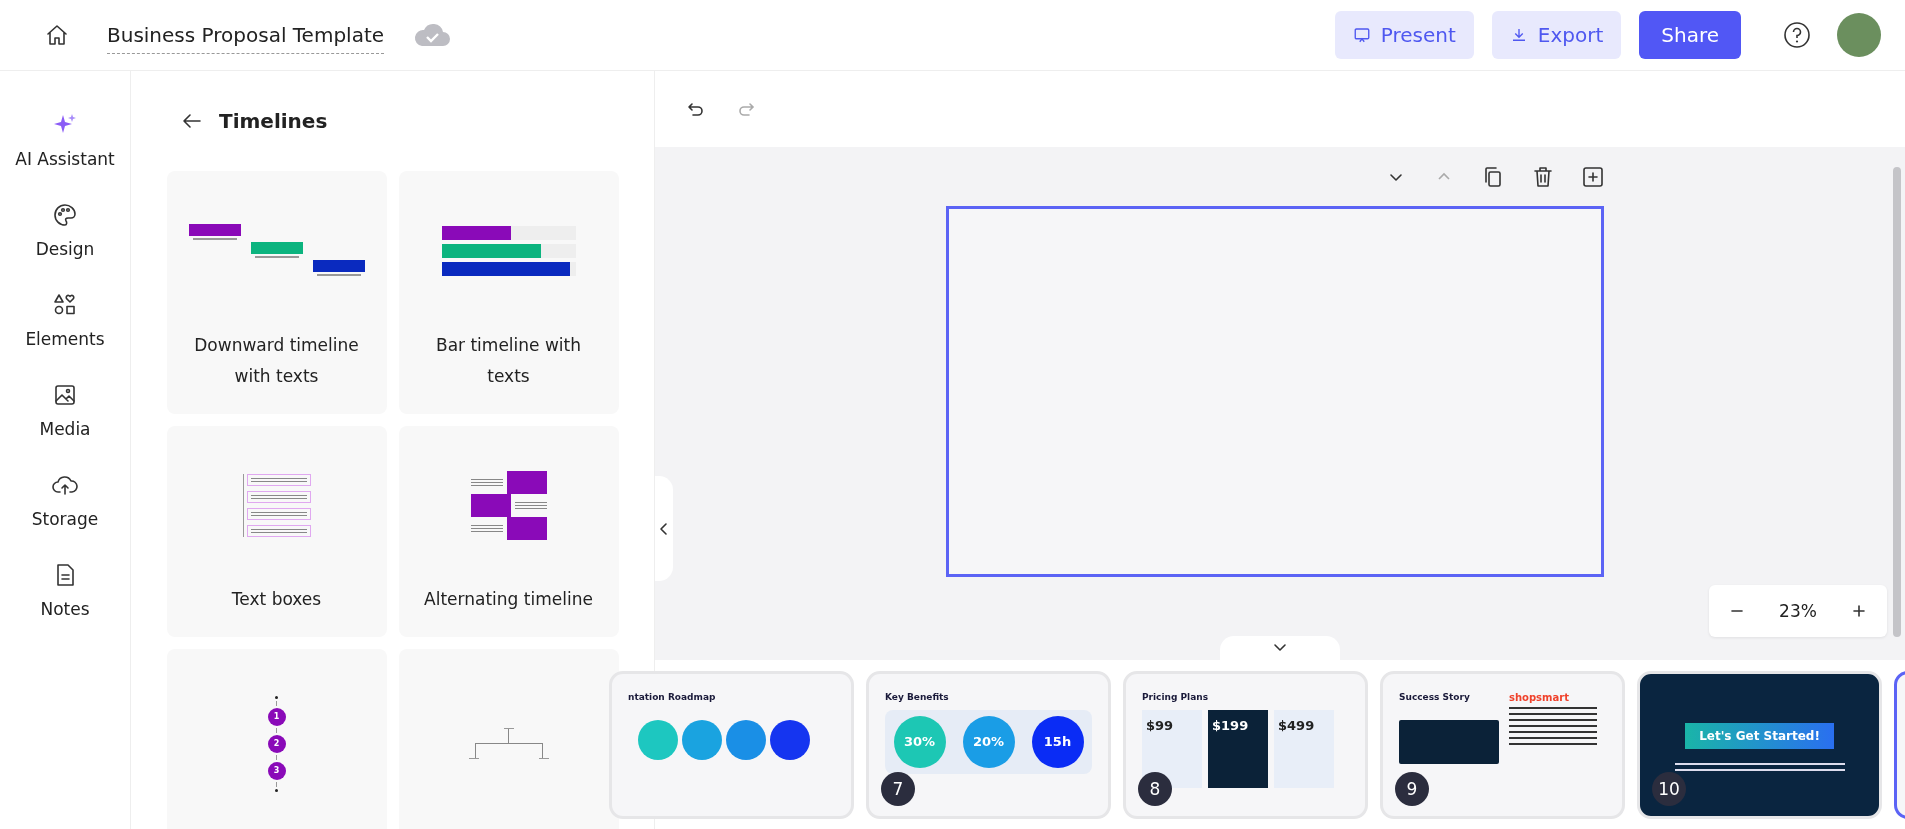 This screenshot has height=829, width=1905. I want to click on slide-title: Success Story, so click(1435, 696).